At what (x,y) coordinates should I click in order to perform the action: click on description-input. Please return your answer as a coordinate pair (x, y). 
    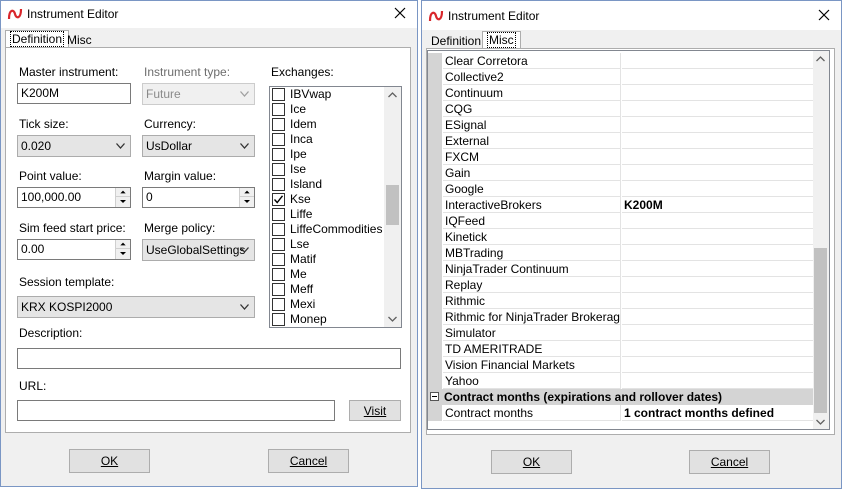
    Looking at the image, I should click on (209, 358).